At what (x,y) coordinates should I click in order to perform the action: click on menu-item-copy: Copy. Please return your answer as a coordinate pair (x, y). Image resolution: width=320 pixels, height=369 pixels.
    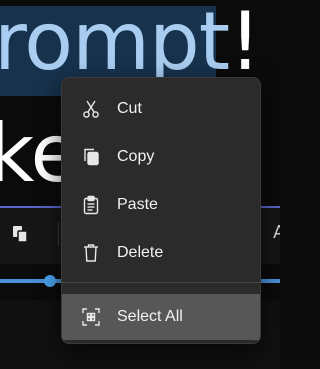
    Looking at the image, I should click on (161, 157).